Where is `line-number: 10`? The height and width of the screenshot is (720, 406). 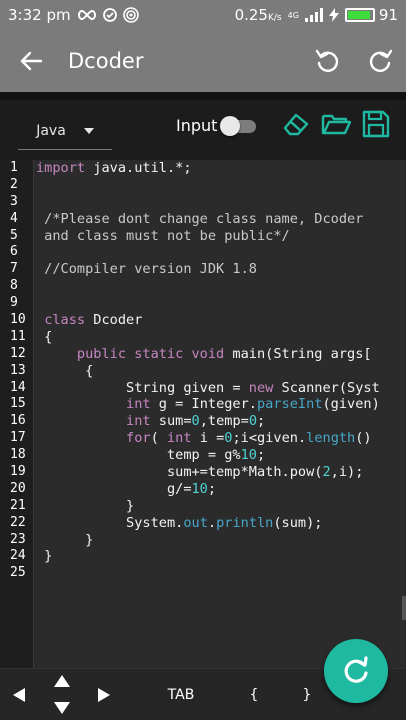
line-number: 10 is located at coordinates (18, 320).